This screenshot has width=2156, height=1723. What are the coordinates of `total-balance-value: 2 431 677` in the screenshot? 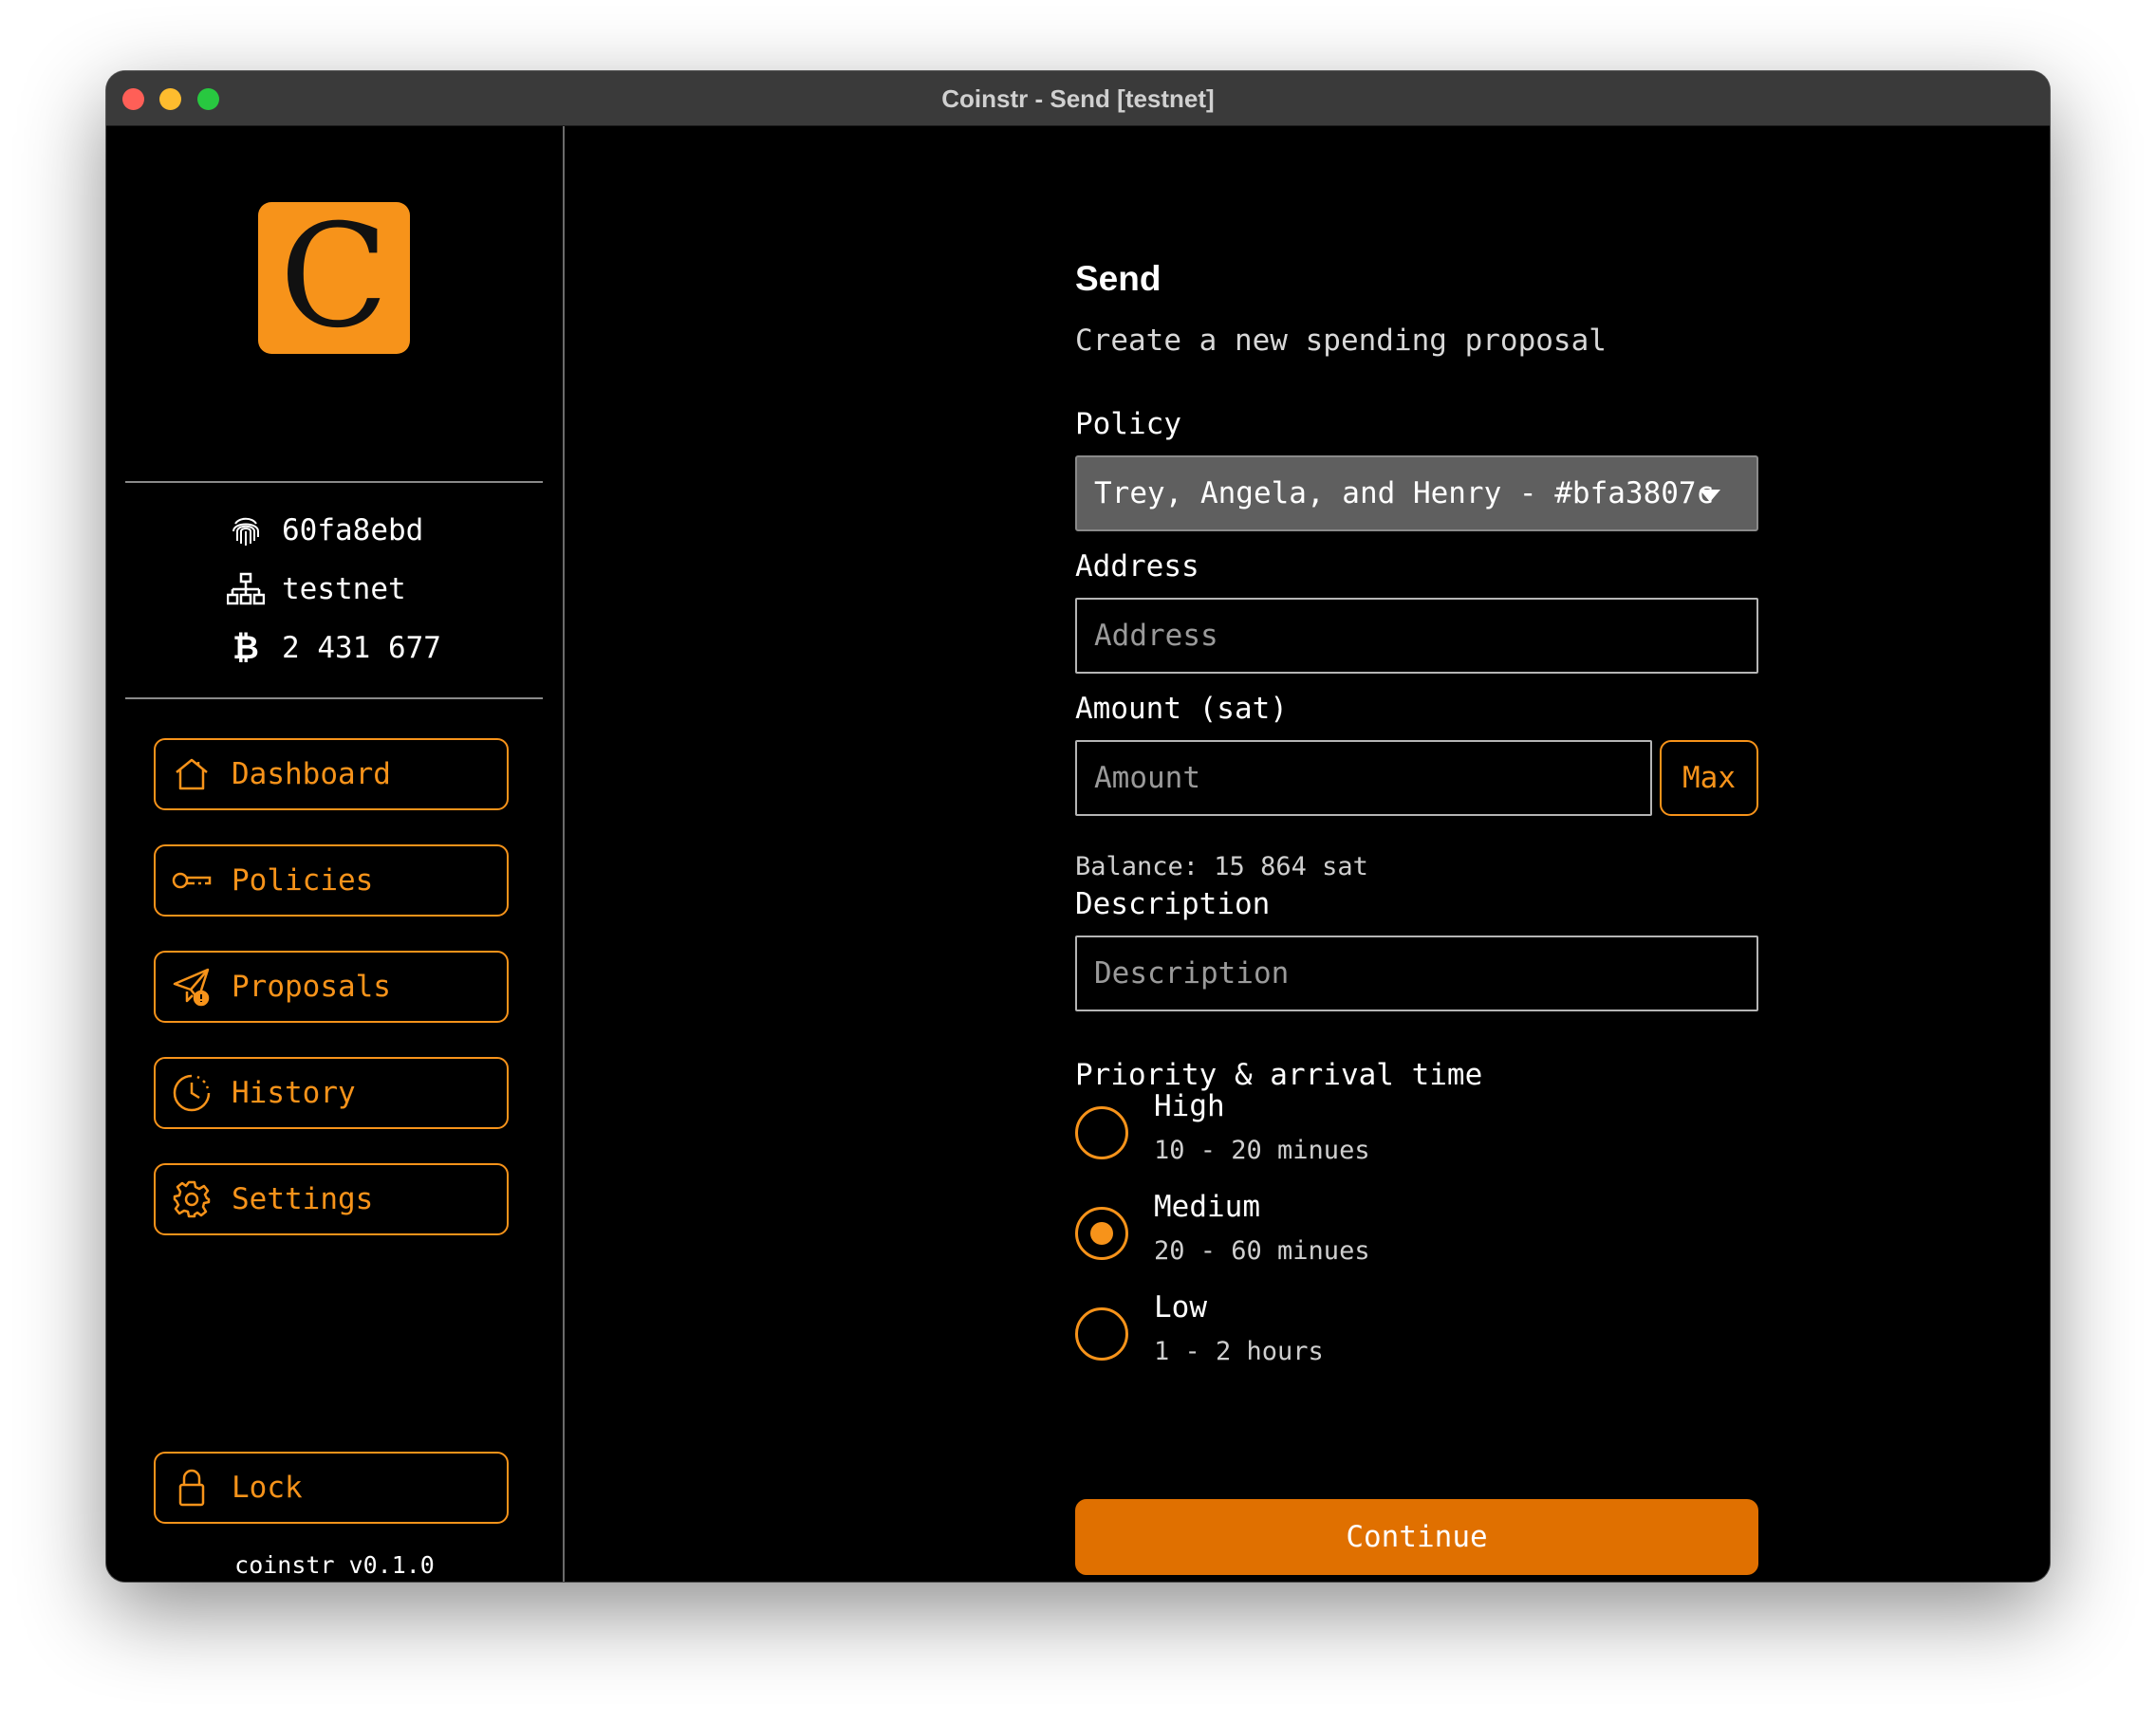 It's located at (361, 648).